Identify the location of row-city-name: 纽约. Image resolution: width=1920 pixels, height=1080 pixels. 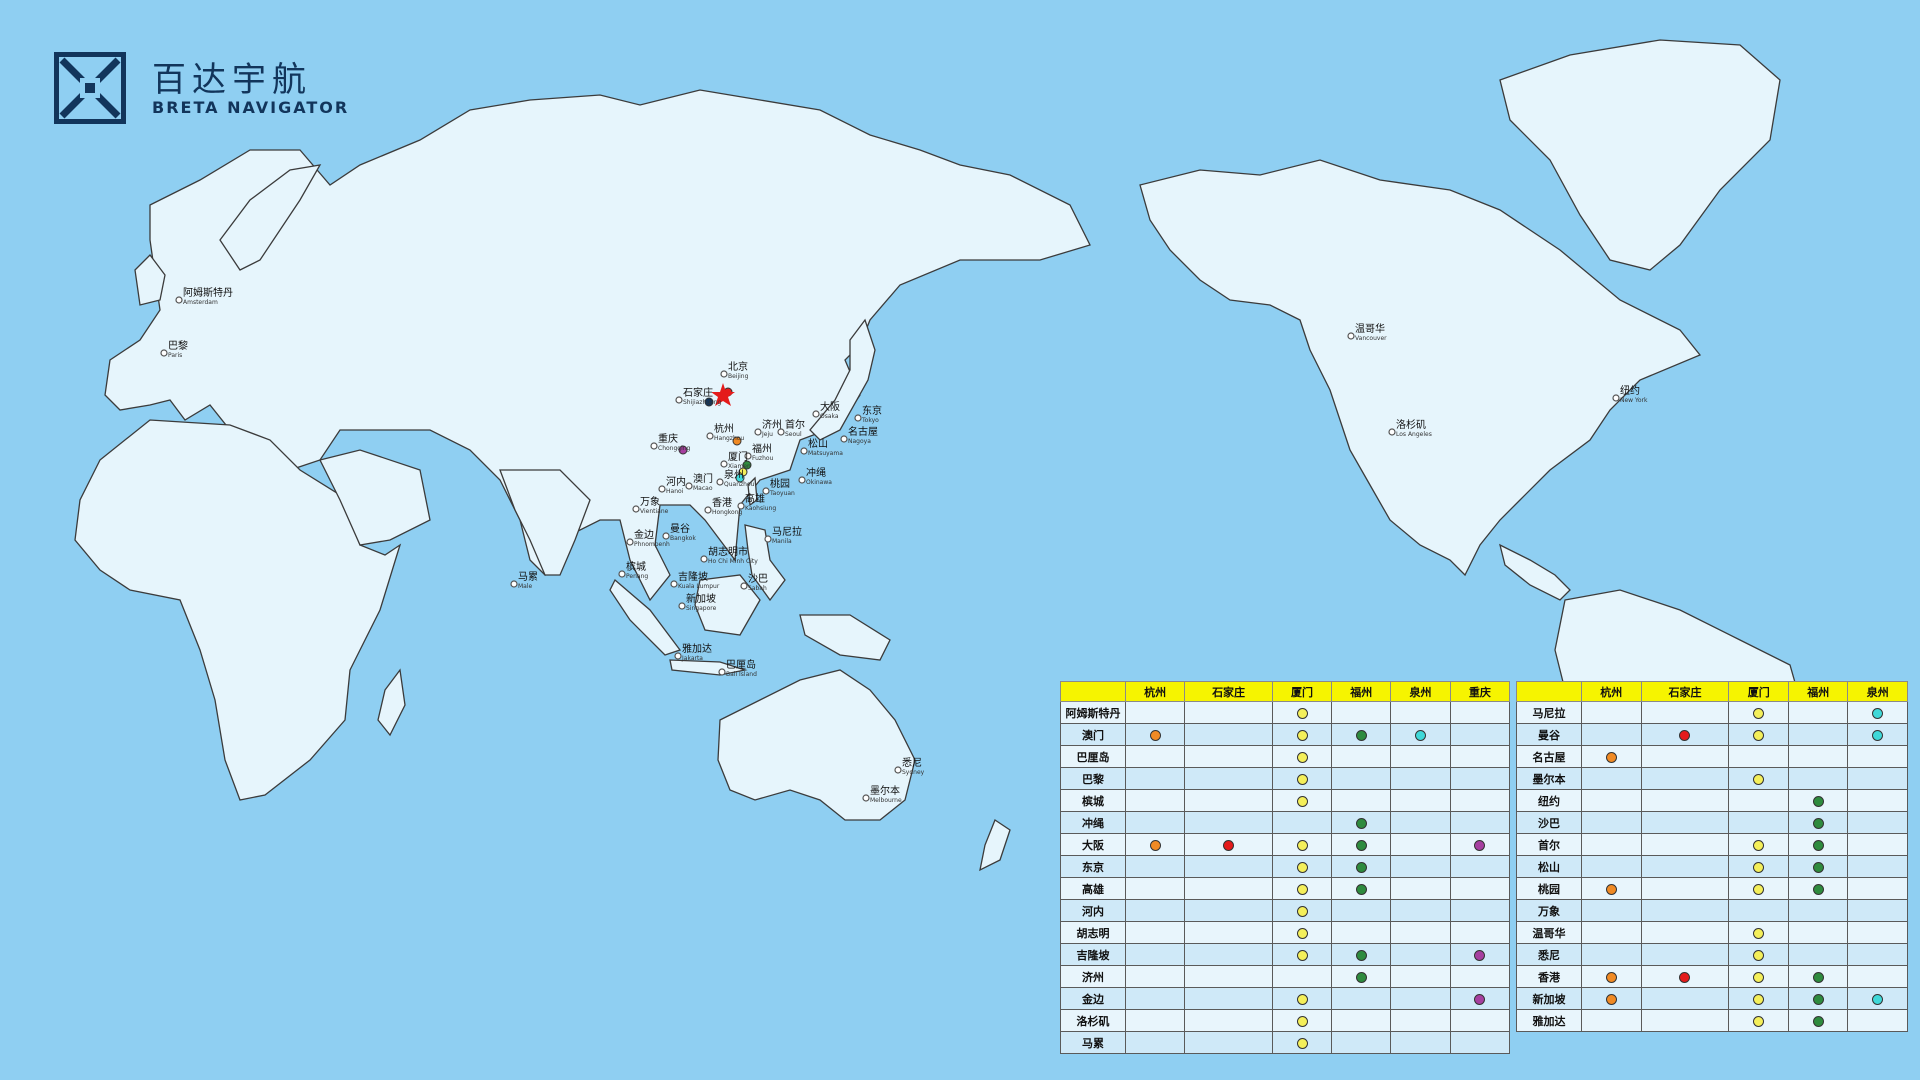
(1549, 800).